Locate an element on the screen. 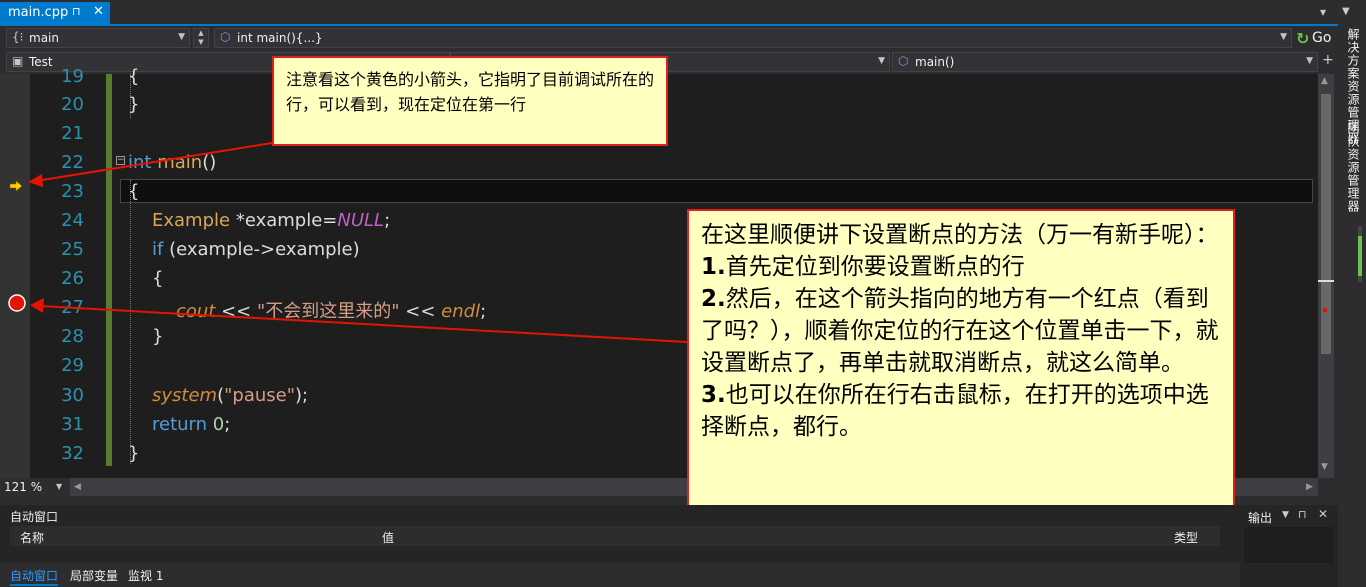  chevron-down-icon: ▼ is located at coordinates (1285, 515).